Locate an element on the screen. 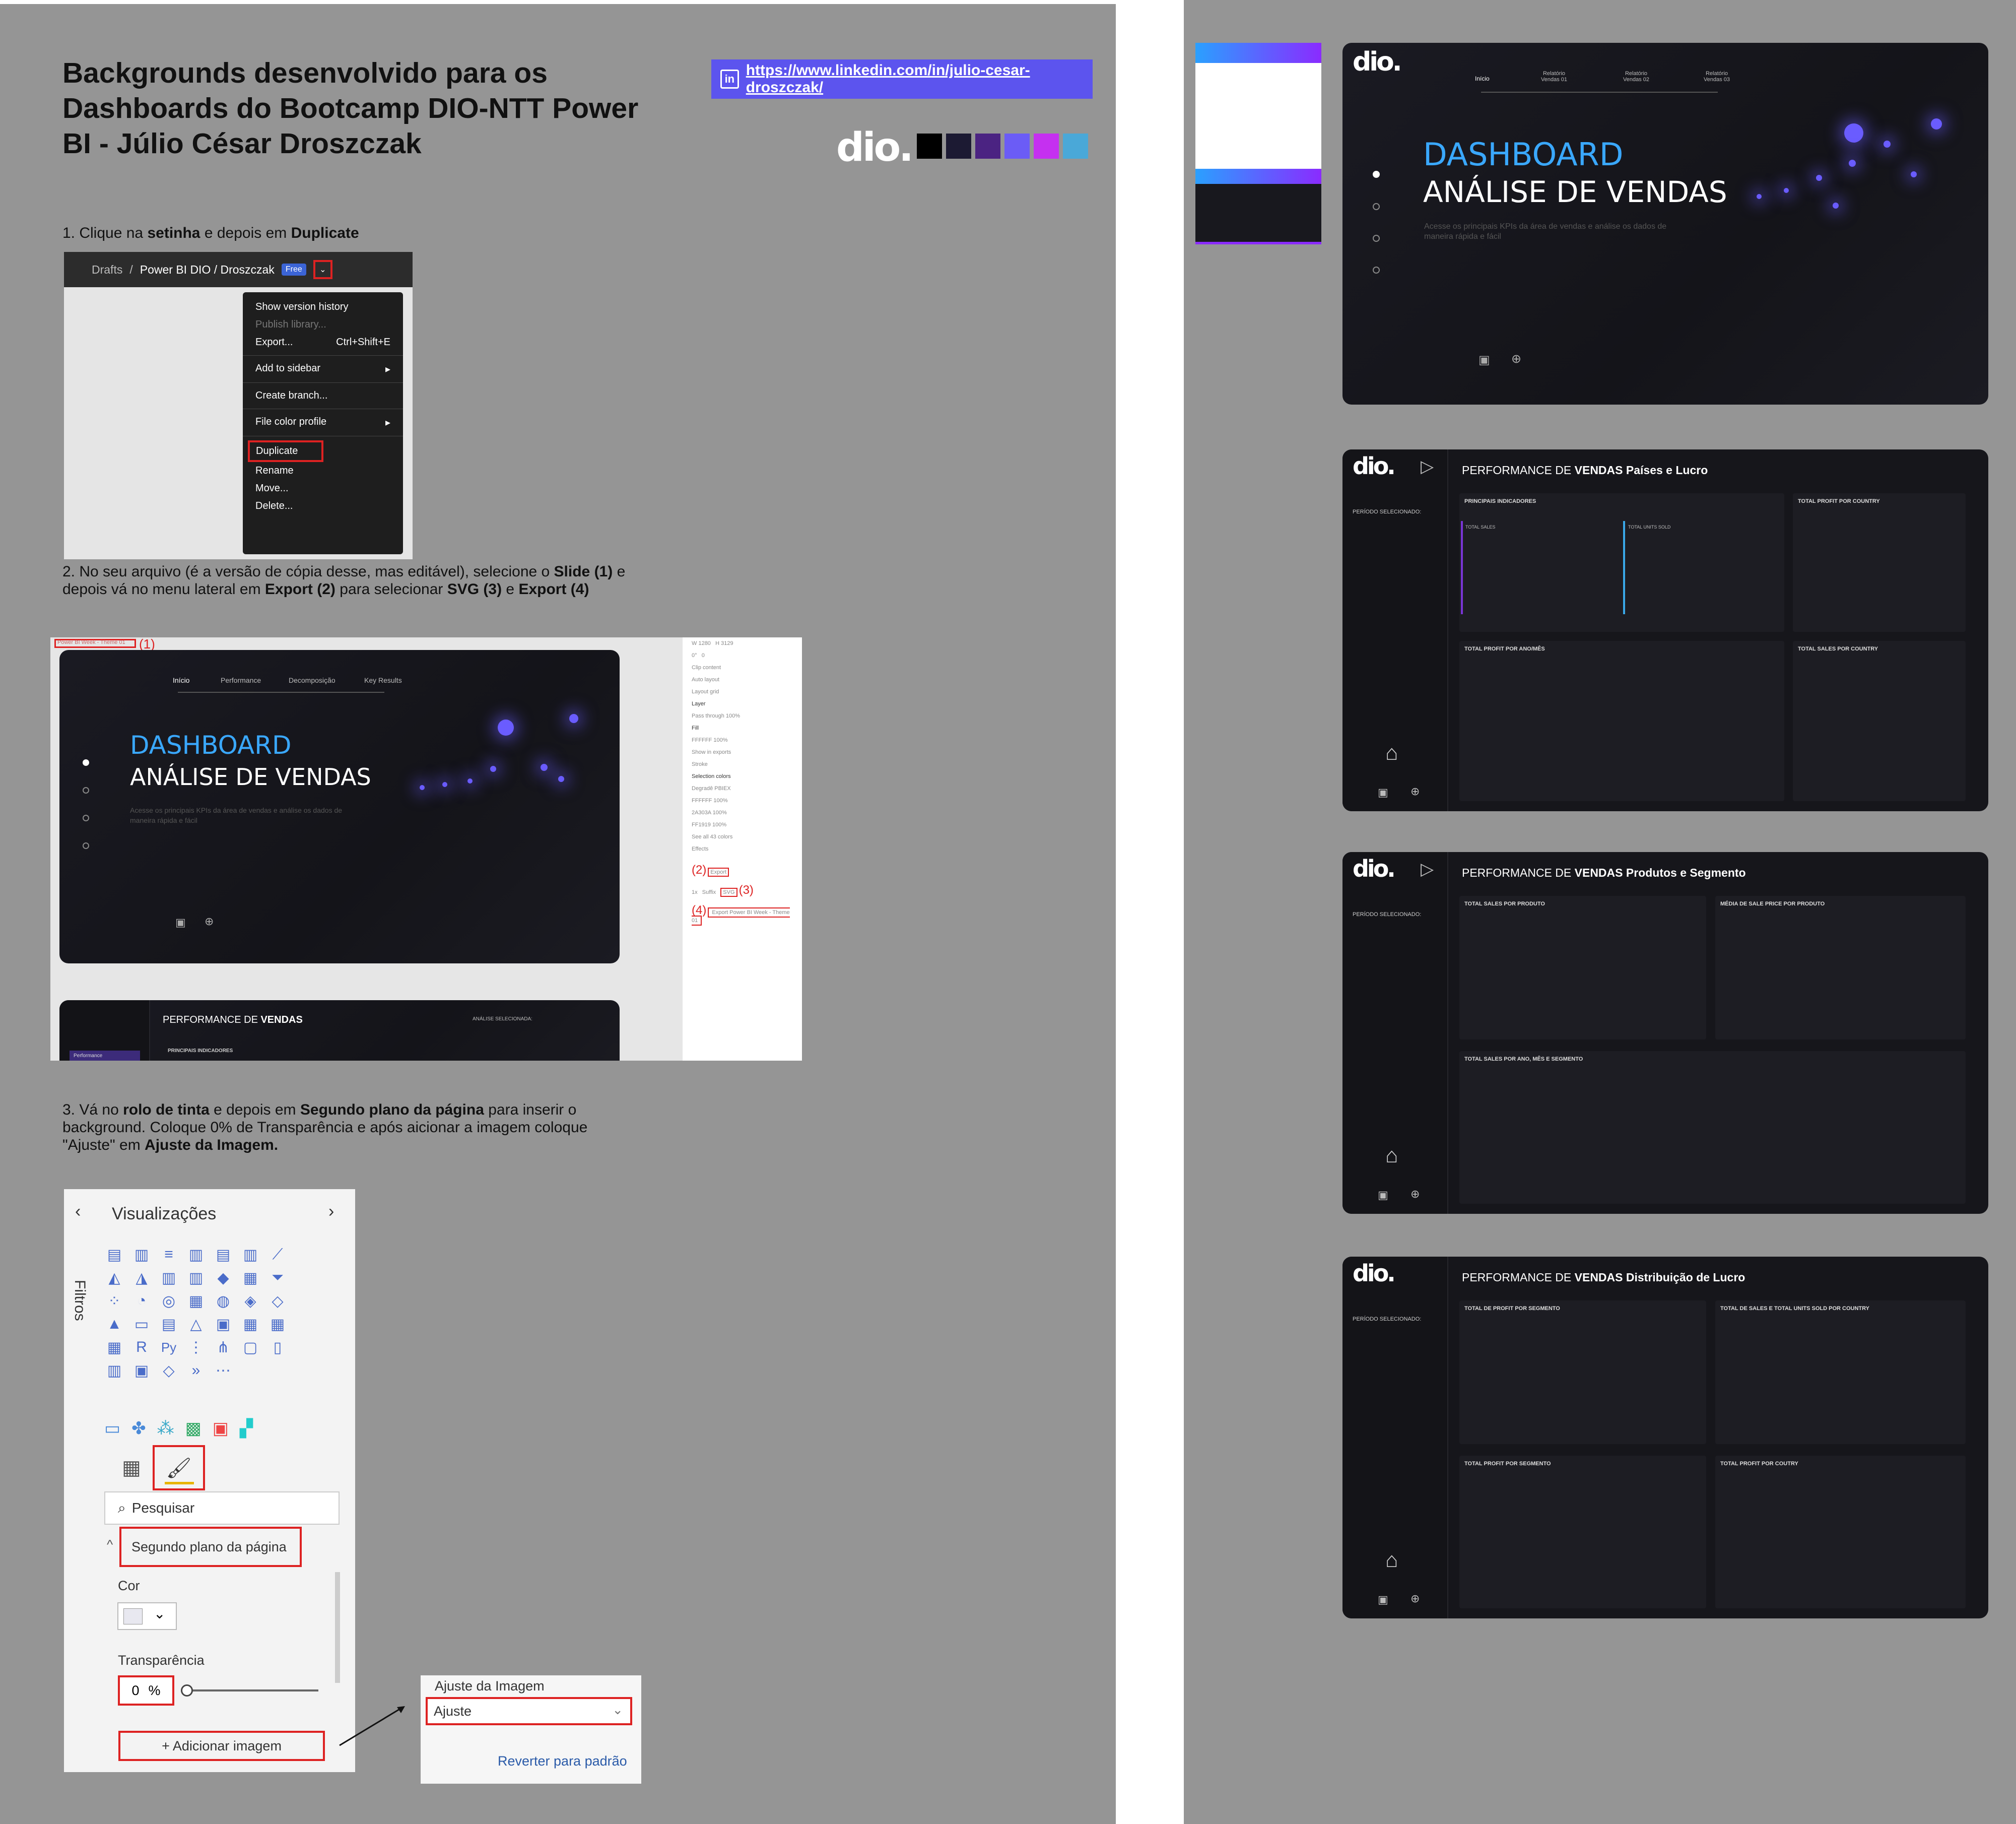 This screenshot has height=1824, width=2016. prop-stroke: Stroke is located at coordinates (742, 764).